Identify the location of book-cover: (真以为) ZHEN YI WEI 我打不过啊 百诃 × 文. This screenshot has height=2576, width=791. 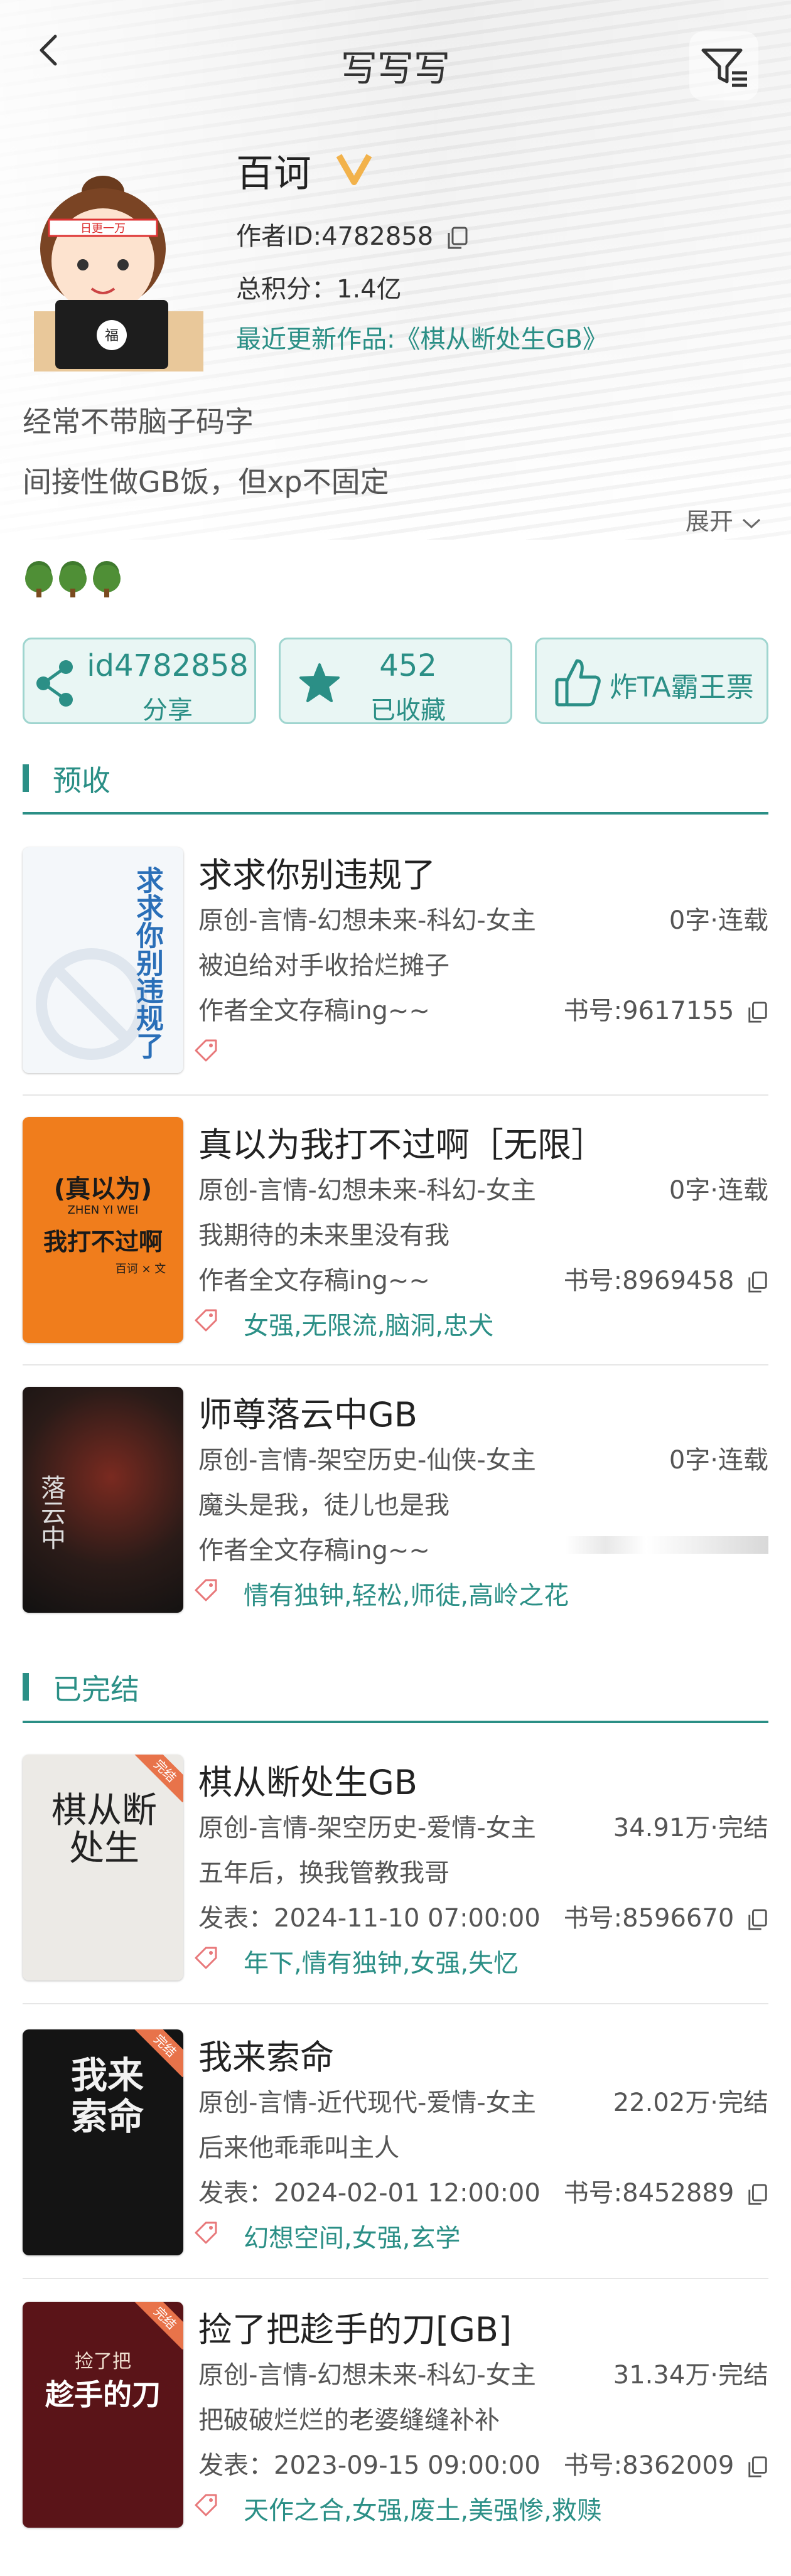
(103, 1230).